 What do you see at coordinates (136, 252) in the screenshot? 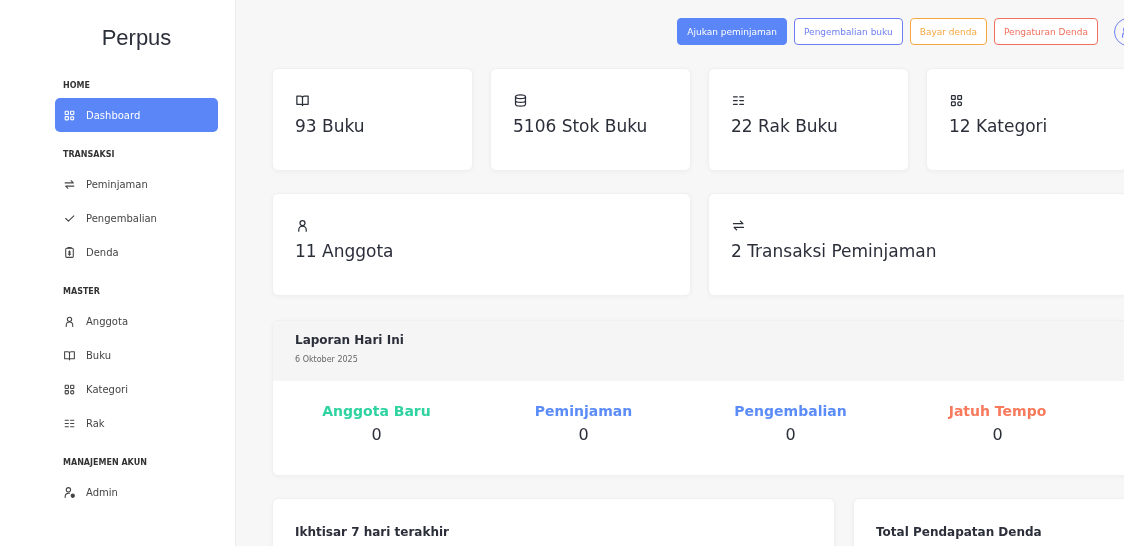
I see `sidebar-item: Denda` at bounding box center [136, 252].